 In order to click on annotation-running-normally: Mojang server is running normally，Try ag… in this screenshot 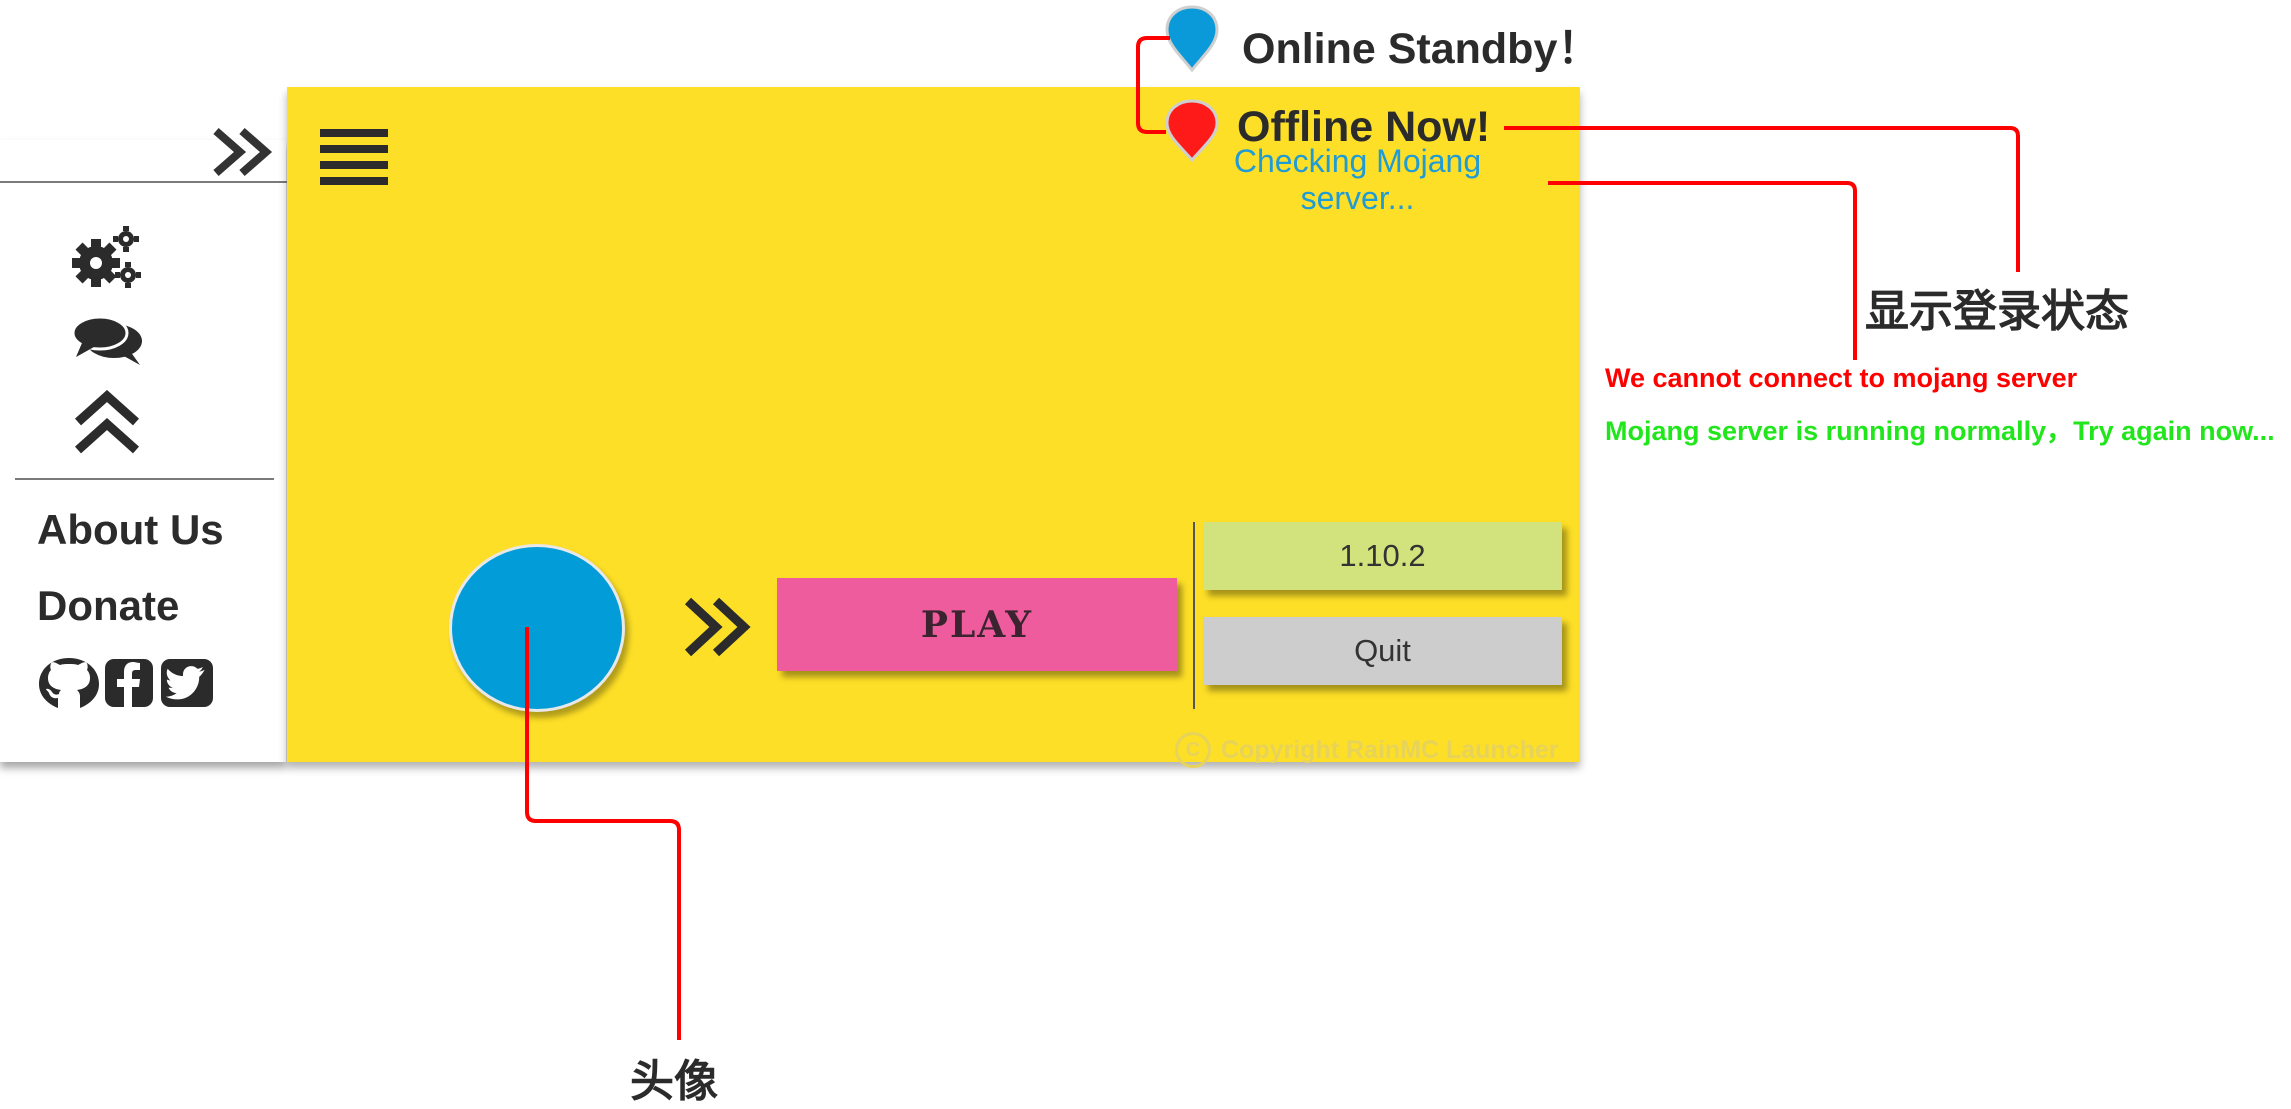, I will do `click(1940, 431)`.